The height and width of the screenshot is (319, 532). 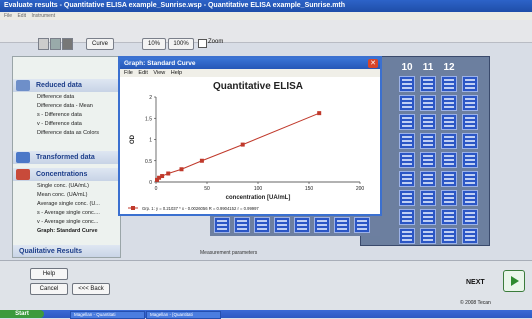 I want to click on close-icon: ✕, so click(x=373, y=63).